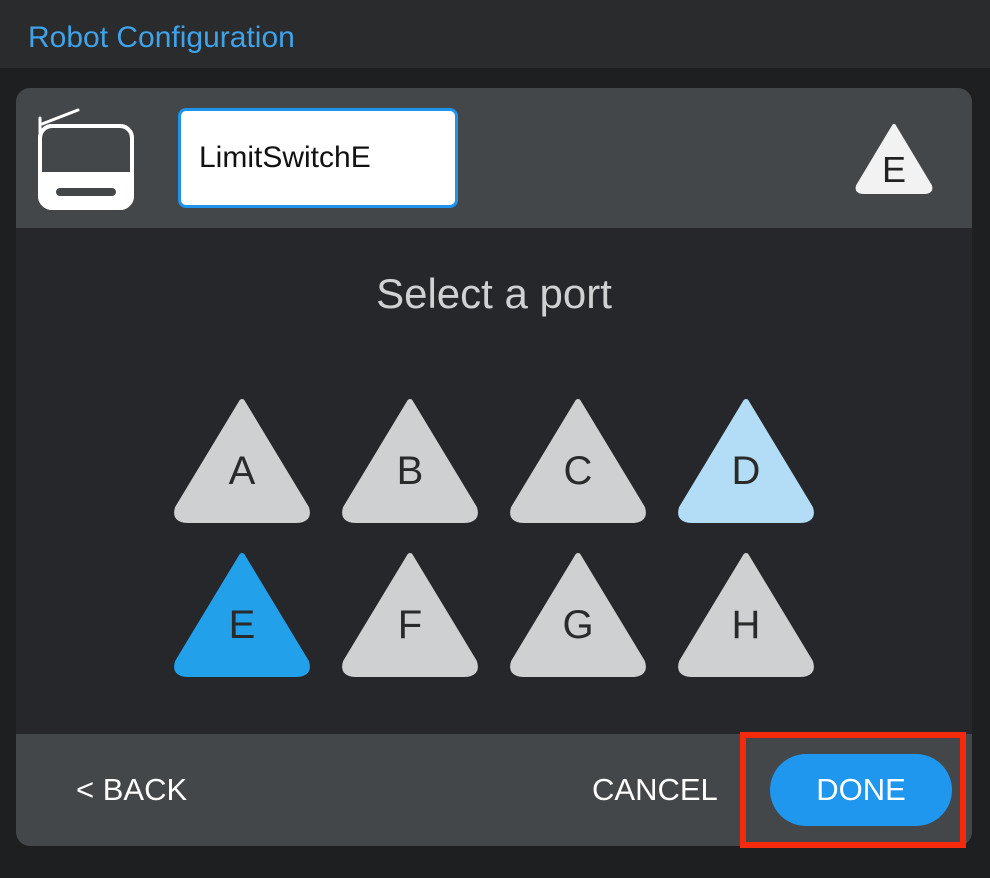 The image size is (990, 878). What do you see at coordinates (318, 158) in the screenshot?
I see `device-name-input` at bounding box center [318, 158].